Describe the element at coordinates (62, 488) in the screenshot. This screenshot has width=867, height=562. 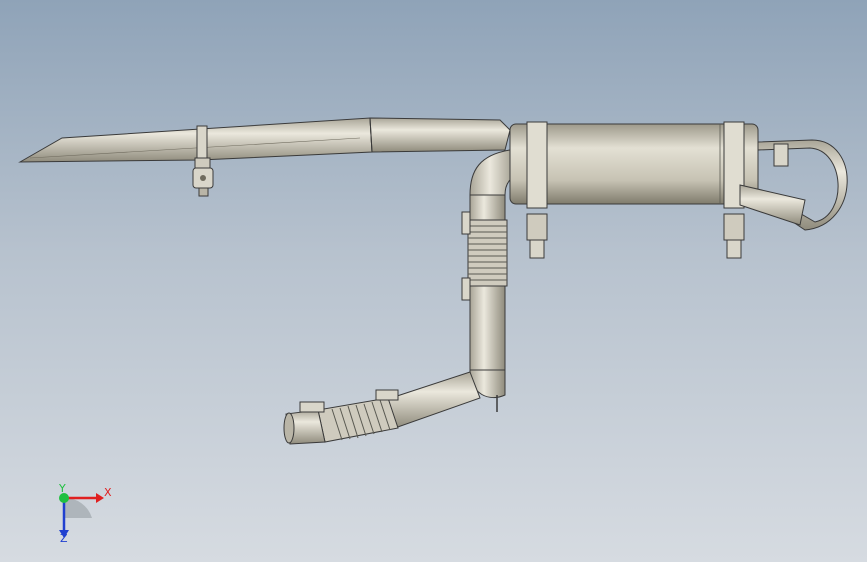
I see `y-axis-label: Y` at that location.